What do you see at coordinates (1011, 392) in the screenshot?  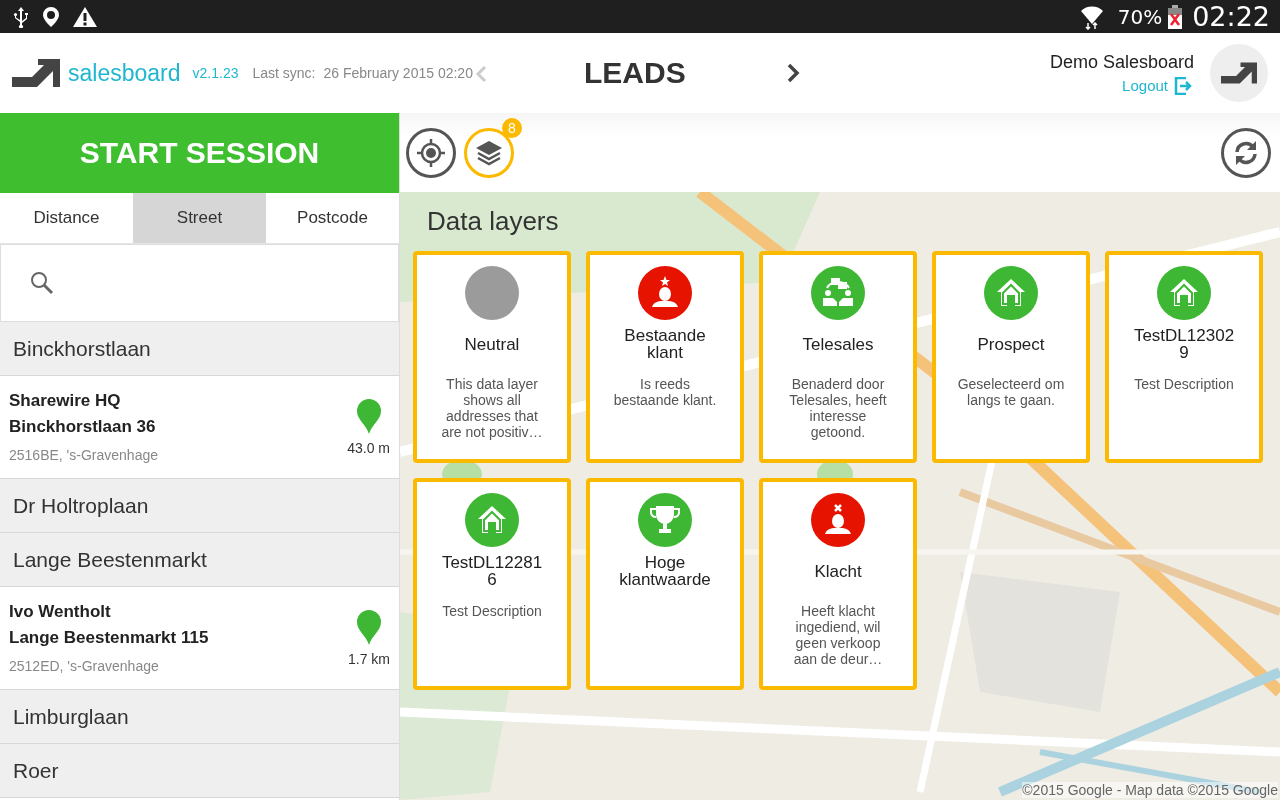 I see `layer-description: Geselecteerd om langs te gaan.` at bounding box center [1011, 392].